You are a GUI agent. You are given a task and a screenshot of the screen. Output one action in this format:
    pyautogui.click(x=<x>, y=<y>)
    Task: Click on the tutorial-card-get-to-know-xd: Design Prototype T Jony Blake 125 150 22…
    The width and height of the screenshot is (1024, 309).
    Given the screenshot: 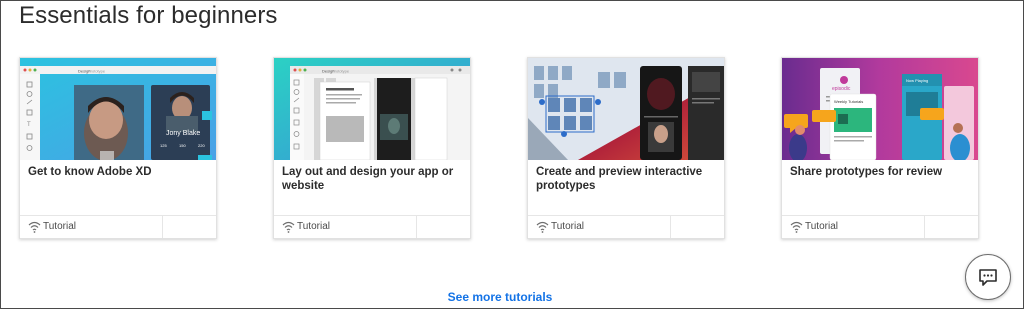 What is the action you would take?
    pyautogui.click(x=118, y=148)
    